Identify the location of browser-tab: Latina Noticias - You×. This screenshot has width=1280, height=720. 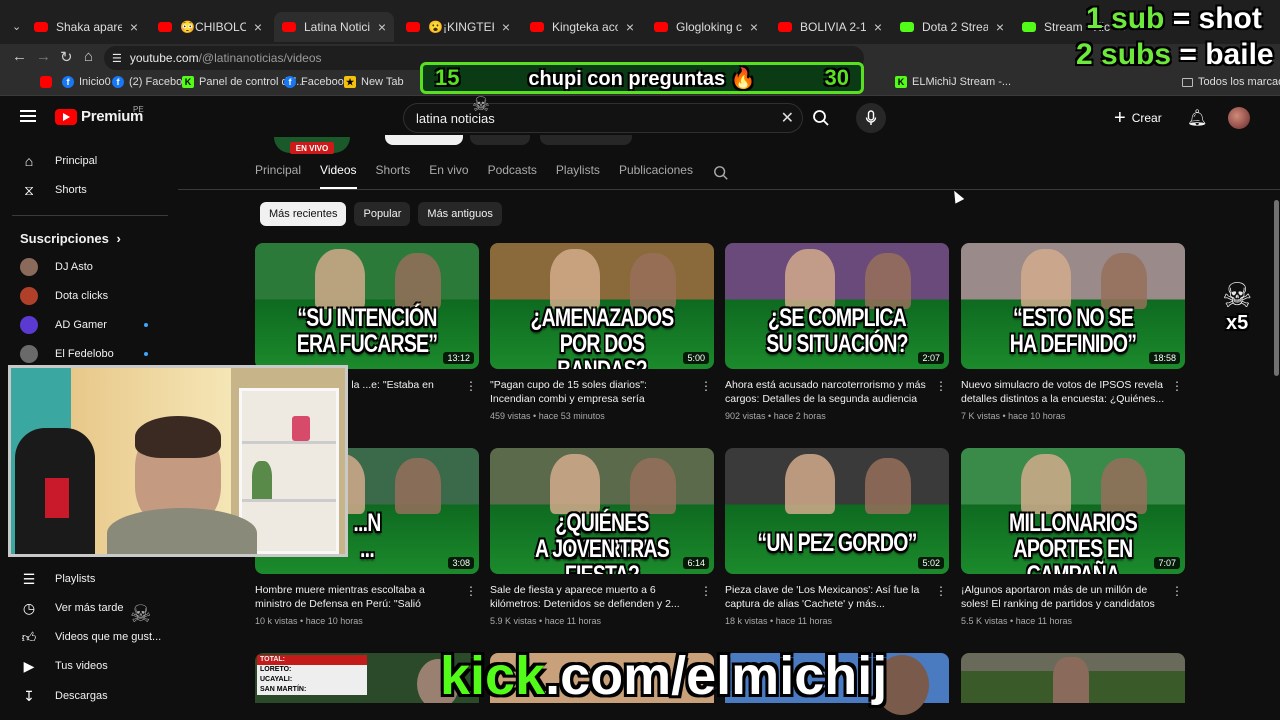
(334, 27).